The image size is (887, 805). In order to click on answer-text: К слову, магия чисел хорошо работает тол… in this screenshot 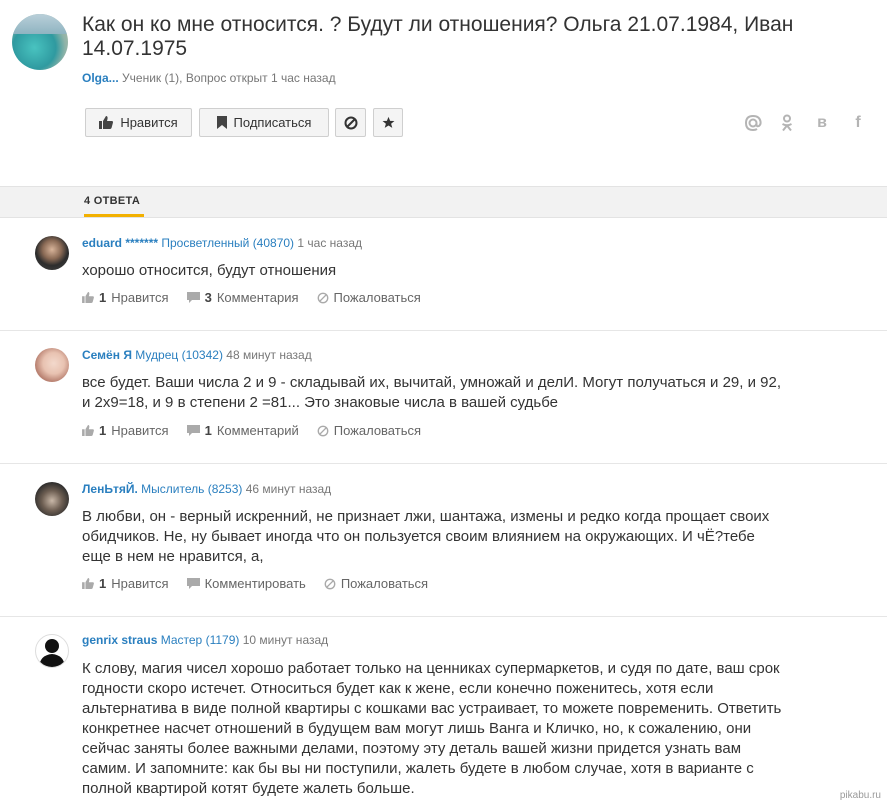, I will do `click(432, 728)`.